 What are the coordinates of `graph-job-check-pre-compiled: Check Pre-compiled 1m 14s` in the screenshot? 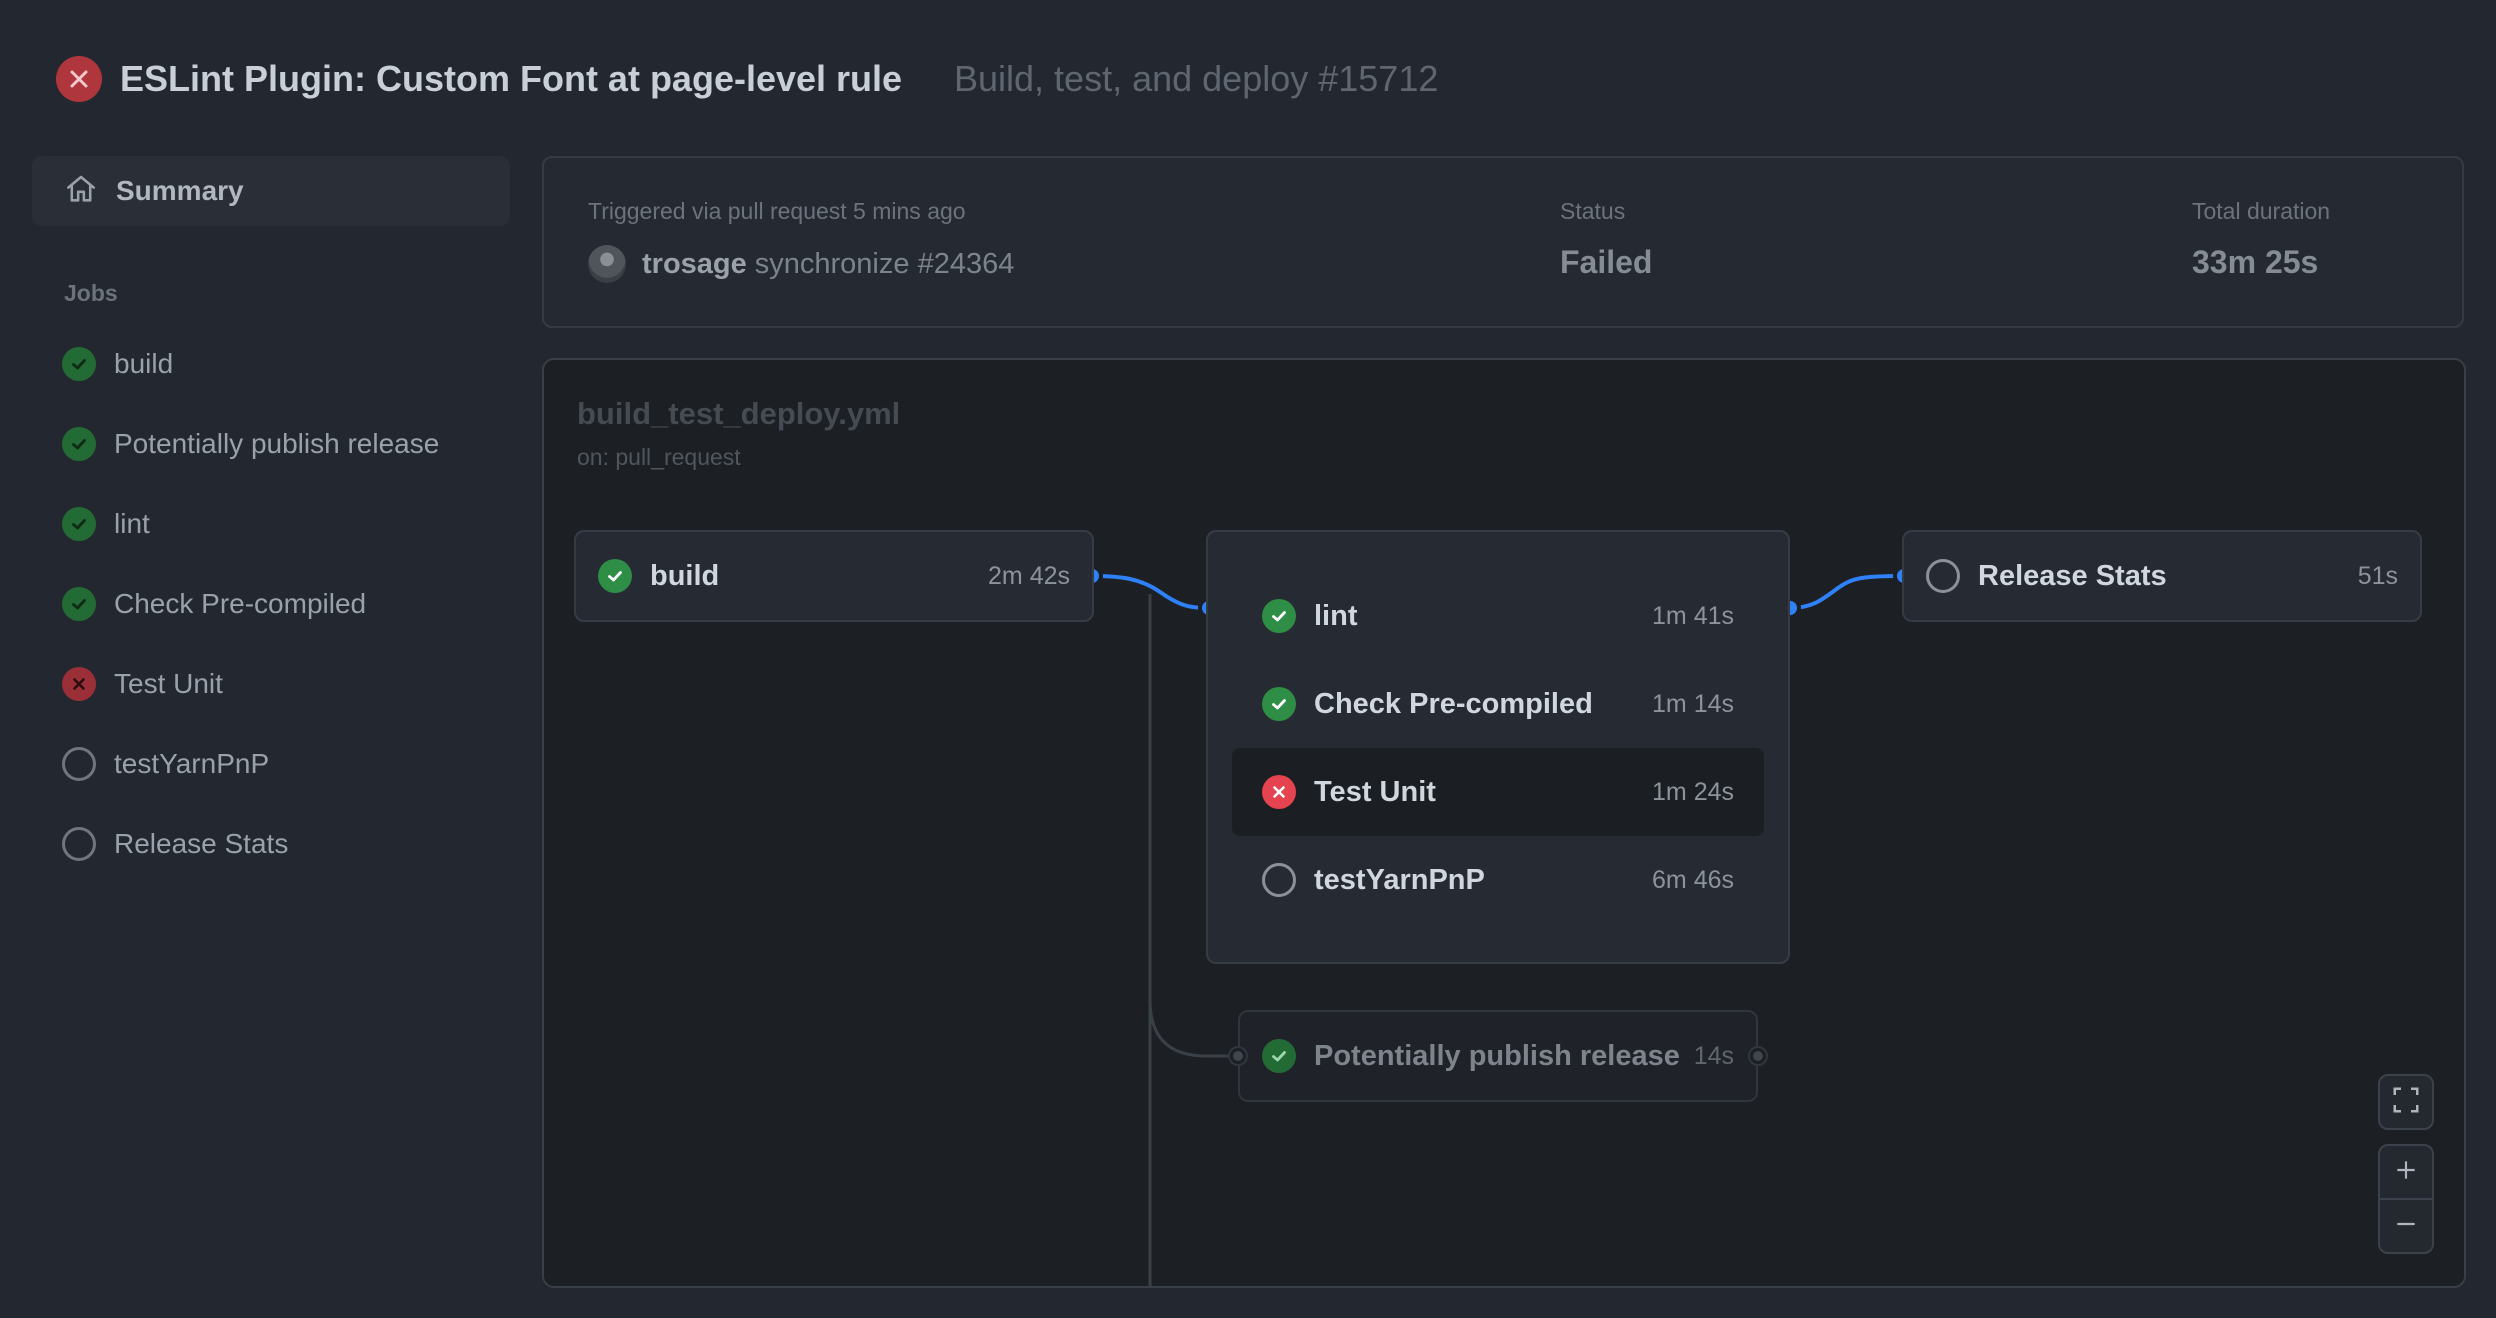 It's located at (1498, 704).